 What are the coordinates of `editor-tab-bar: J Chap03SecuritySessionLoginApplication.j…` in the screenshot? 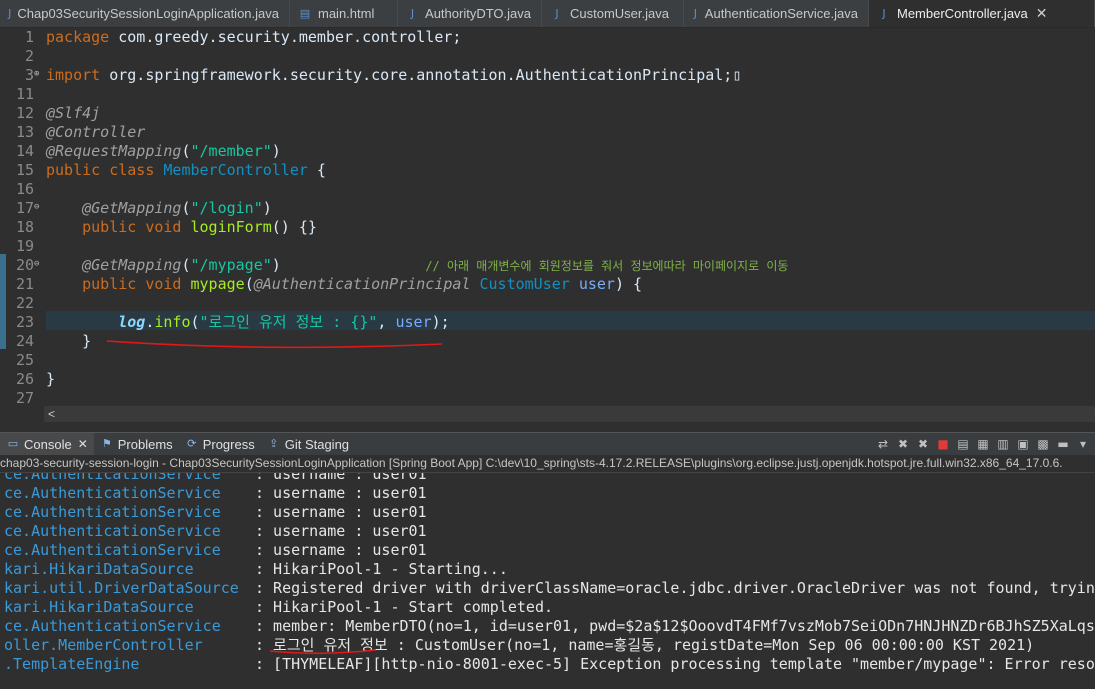 It's located at (547, 14).